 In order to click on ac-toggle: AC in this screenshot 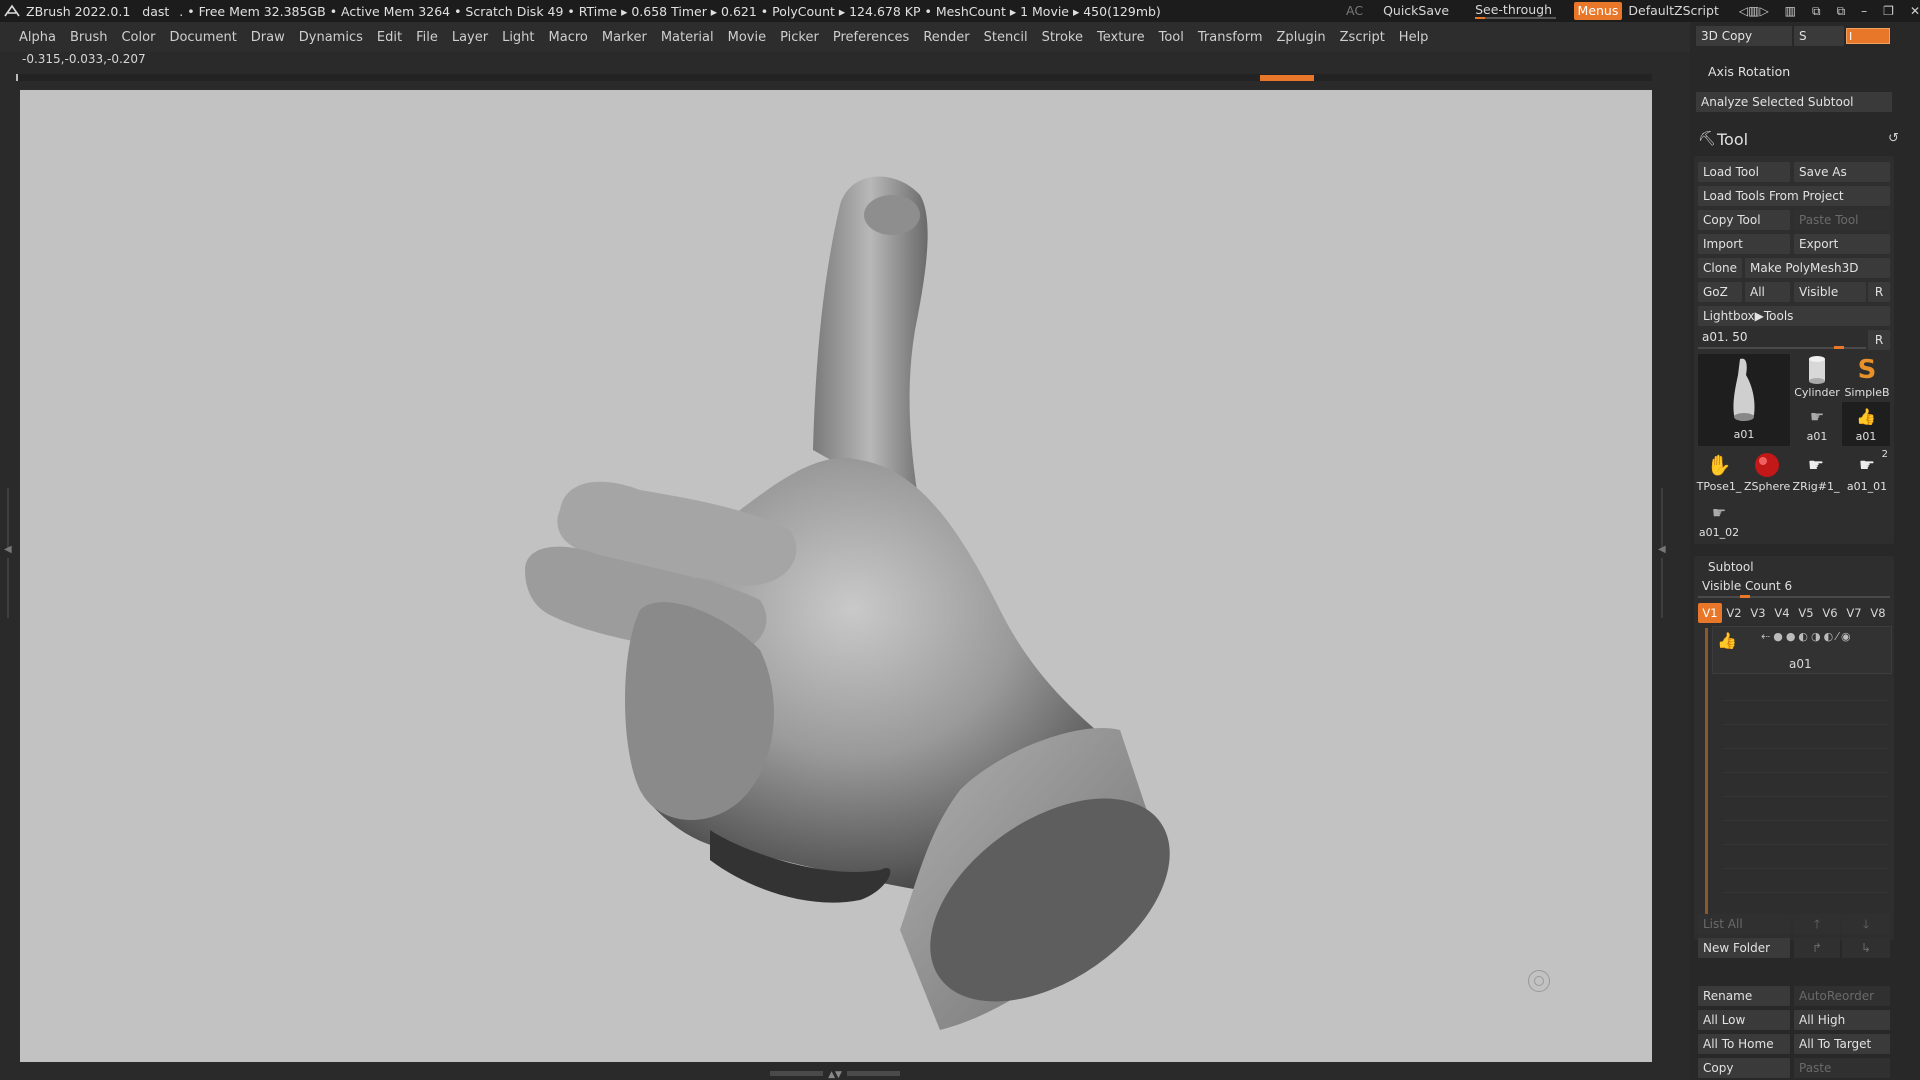, I will do `click(1354, 11)`.